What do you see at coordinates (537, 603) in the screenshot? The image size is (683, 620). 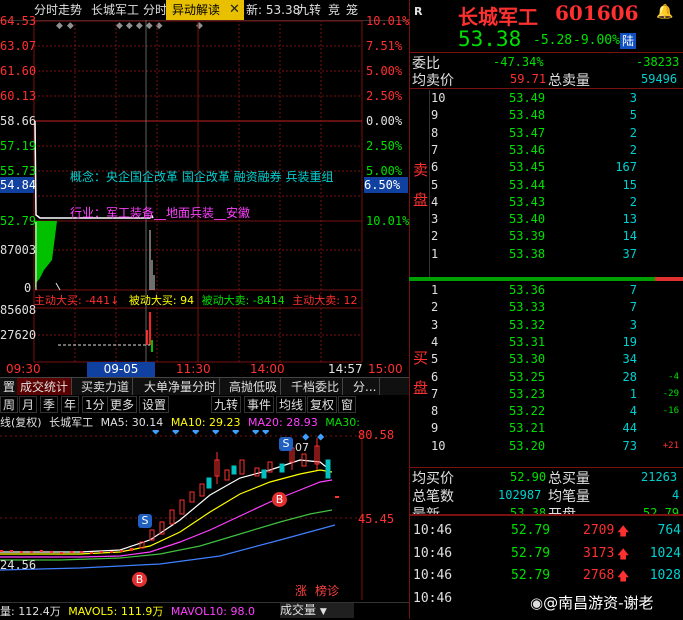 I see `weibo-icon: ◉` at bounding box center [537, 603].